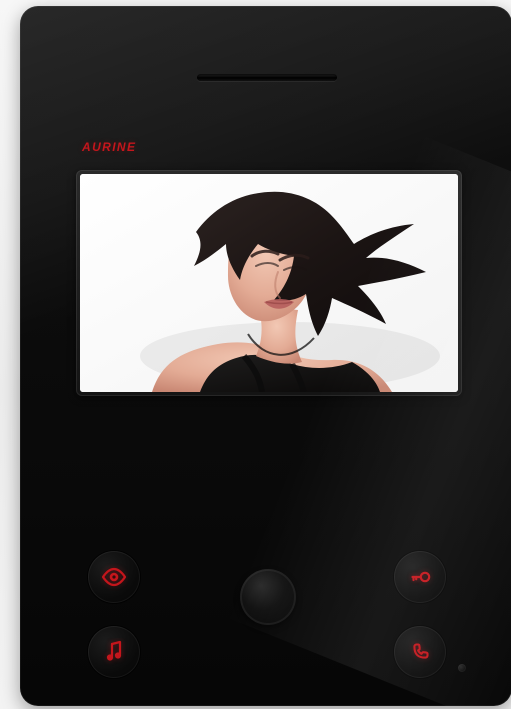 The height and width of the screenshot is (709, 511). What do you see at coordinates (462, 668) in the screenshot?
I see `microphone-hole` at bounding box center [462, 668].